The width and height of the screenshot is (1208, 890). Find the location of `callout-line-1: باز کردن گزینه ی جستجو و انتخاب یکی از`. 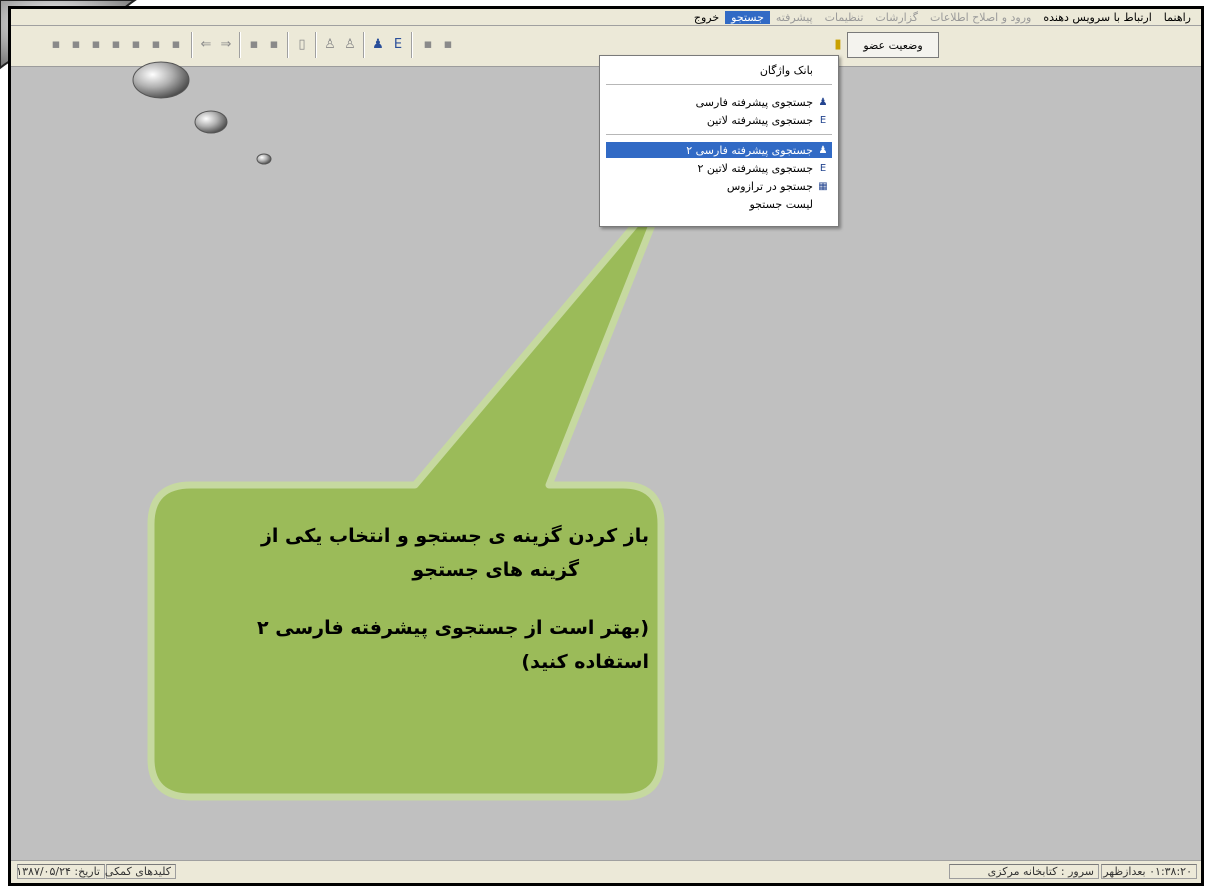

callout-line-1: باز کردن گزینه ی جستجو و انتخاب یکی از is located at coordinates (454, 536).